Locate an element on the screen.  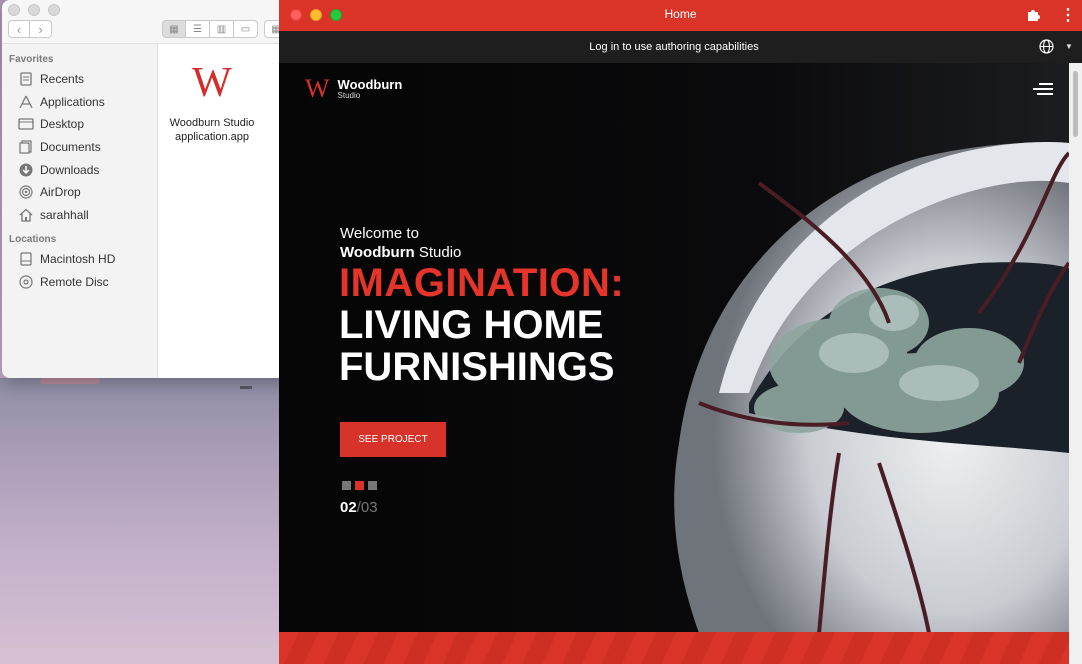
file-item-woodburn-app: W Woodburn Studio application.app is located at coordinates (212, 103).